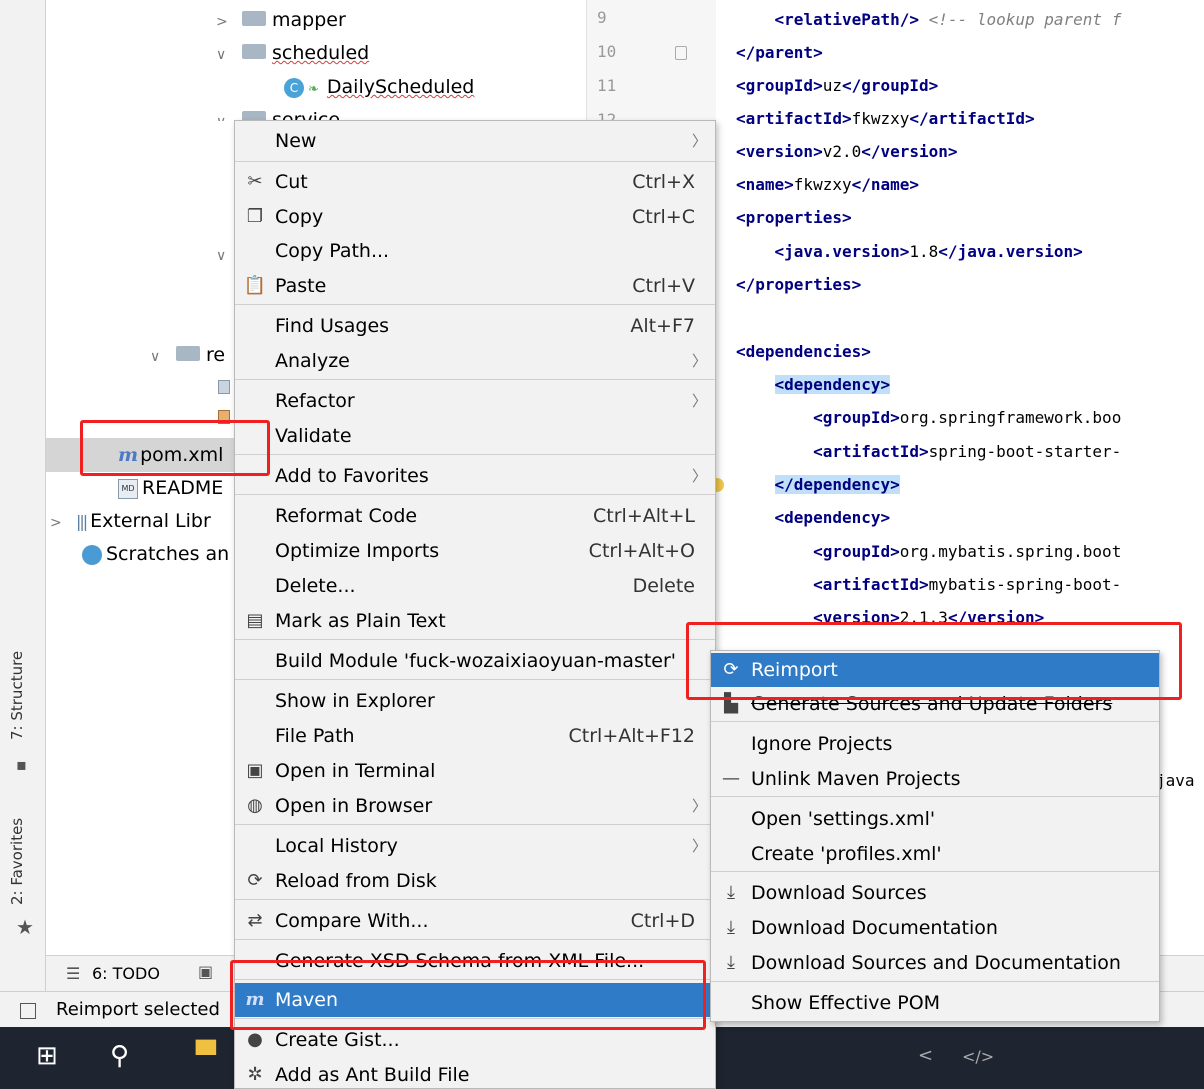 Image resolution: width=1204 pixels, height=1089 pixels. Describe the element at coordinates (925, 1055) in the screenshot. I see `chevron-left-icon: <` at that location.